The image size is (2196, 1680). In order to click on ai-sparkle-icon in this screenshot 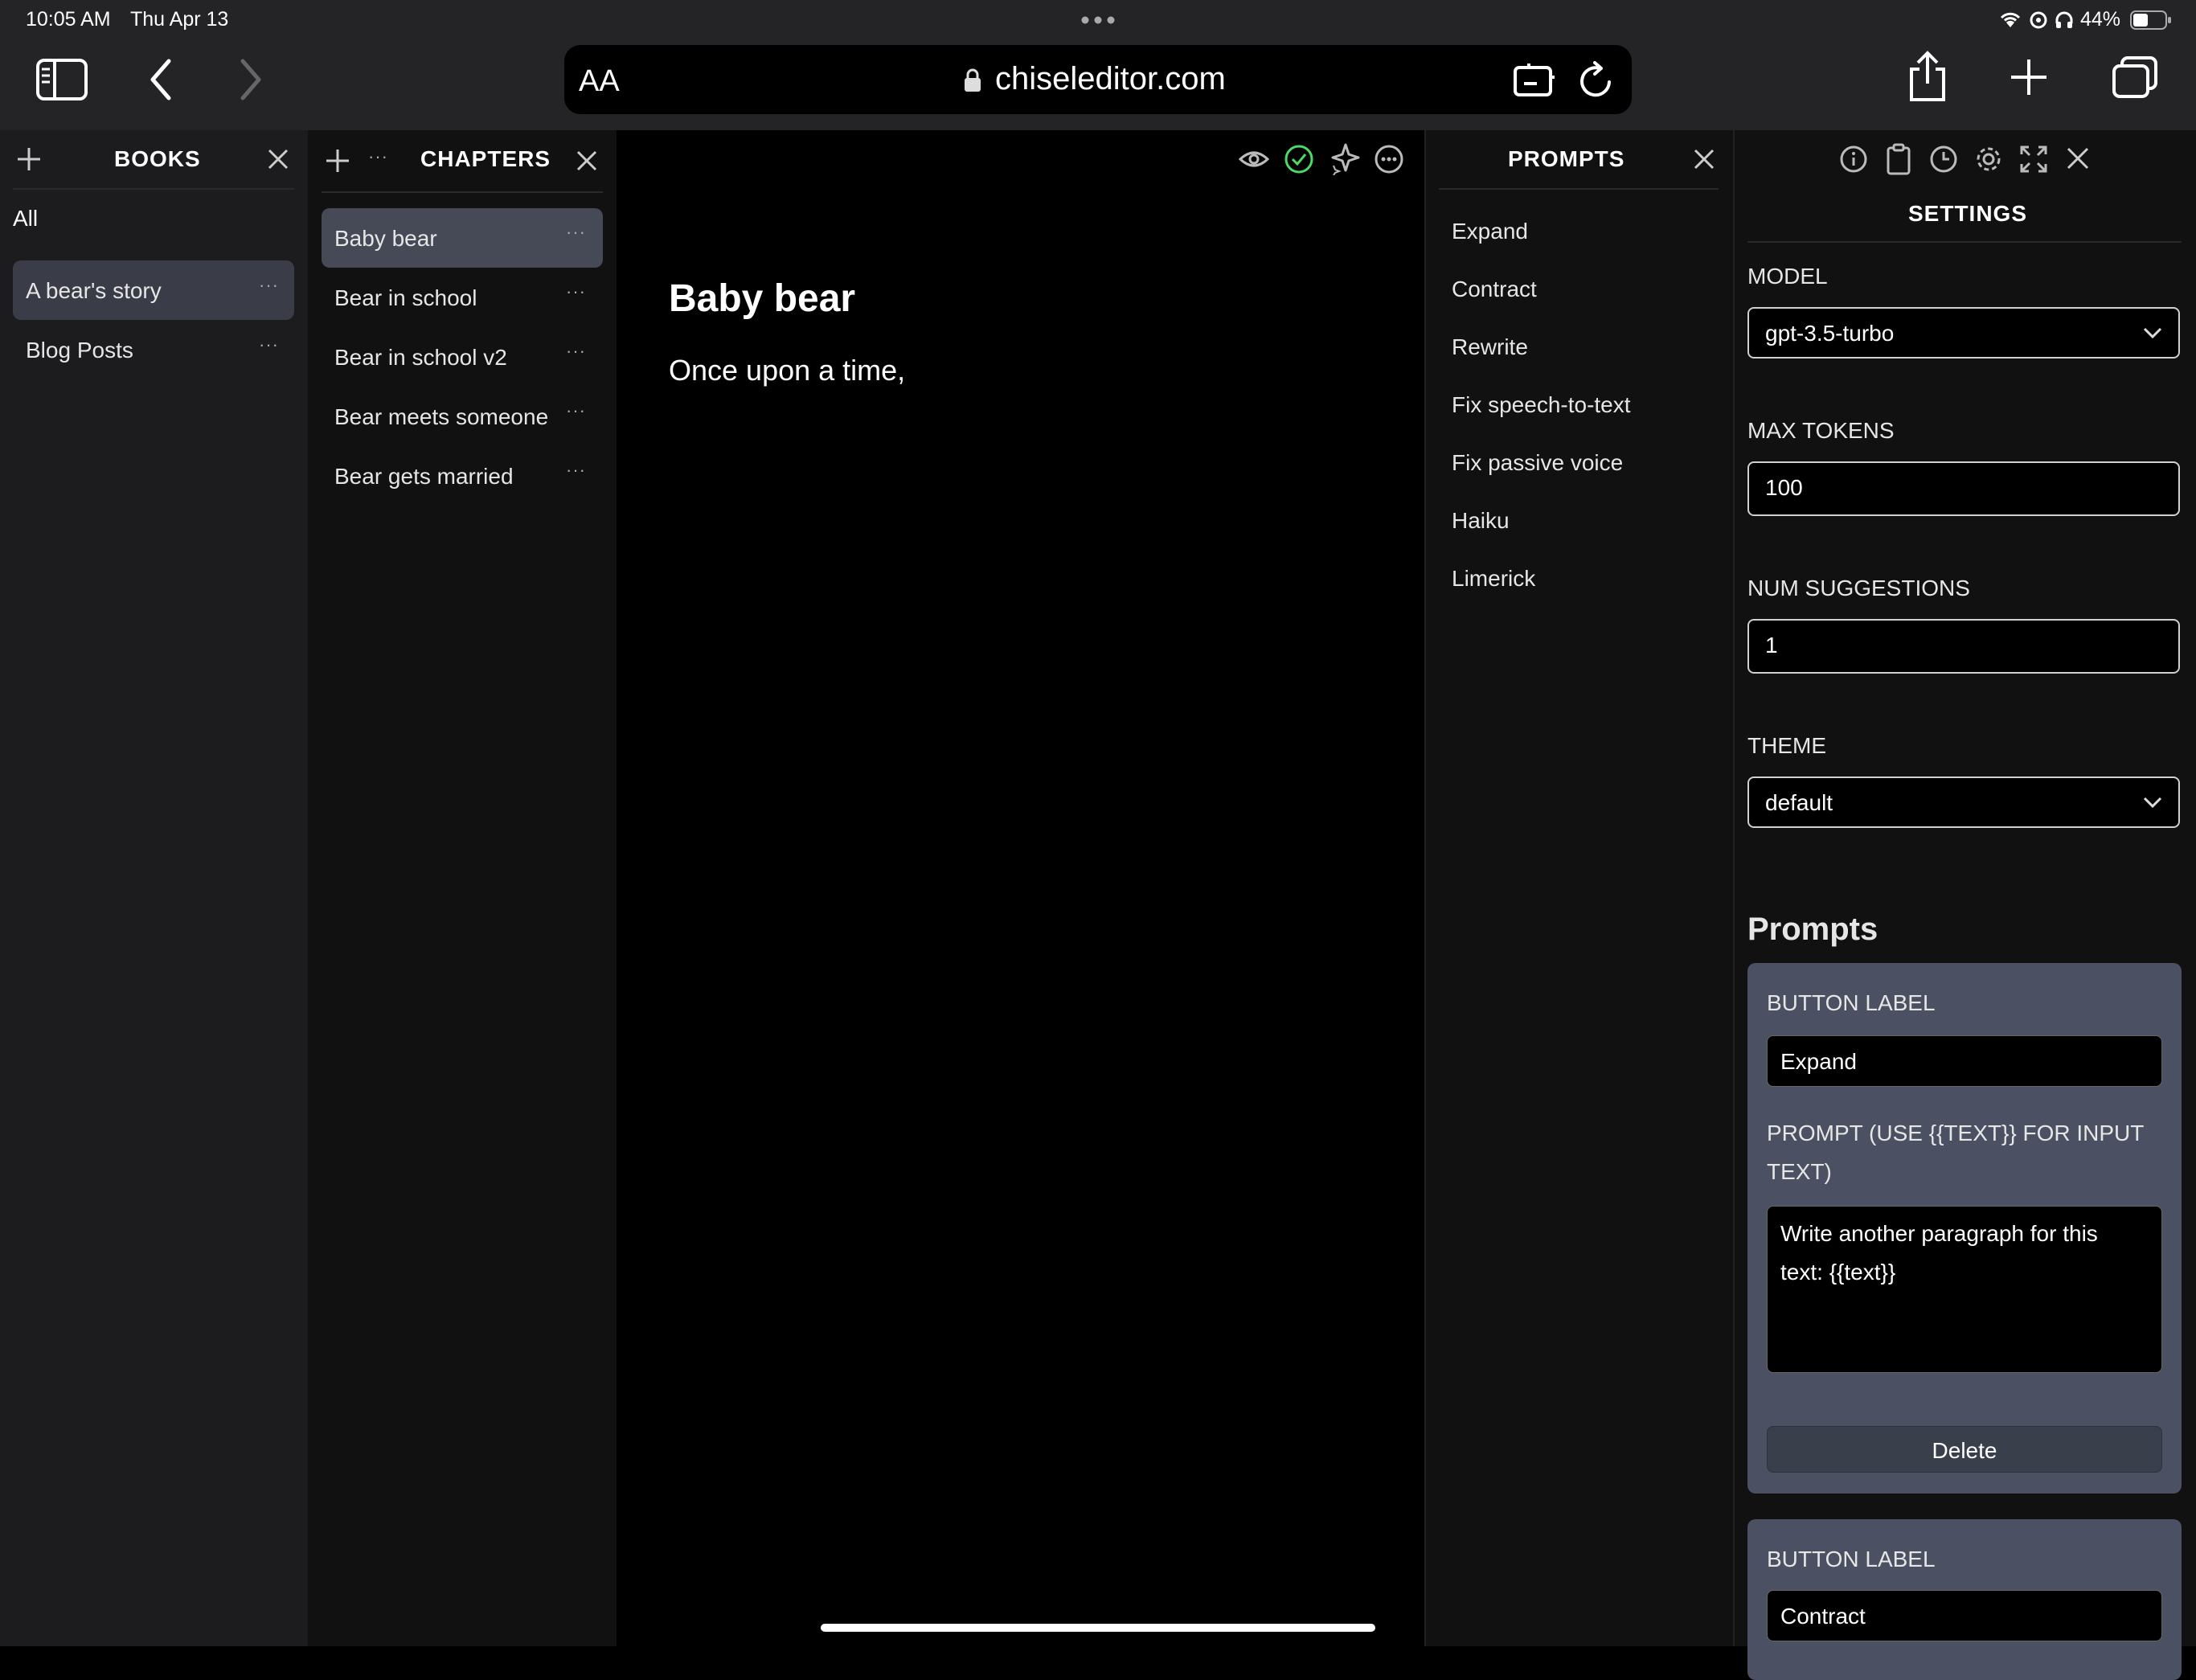, I will do `click(1344, 158)`.